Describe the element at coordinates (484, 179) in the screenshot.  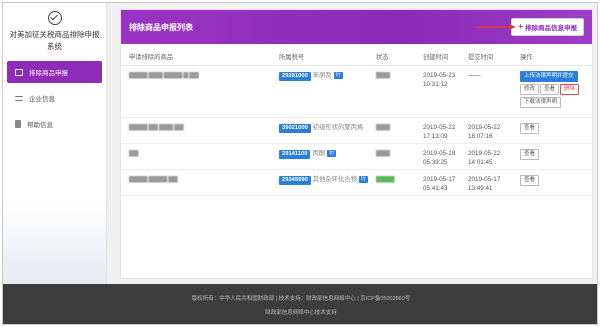
I see `submitted-date: 2019-05-17` at that location.